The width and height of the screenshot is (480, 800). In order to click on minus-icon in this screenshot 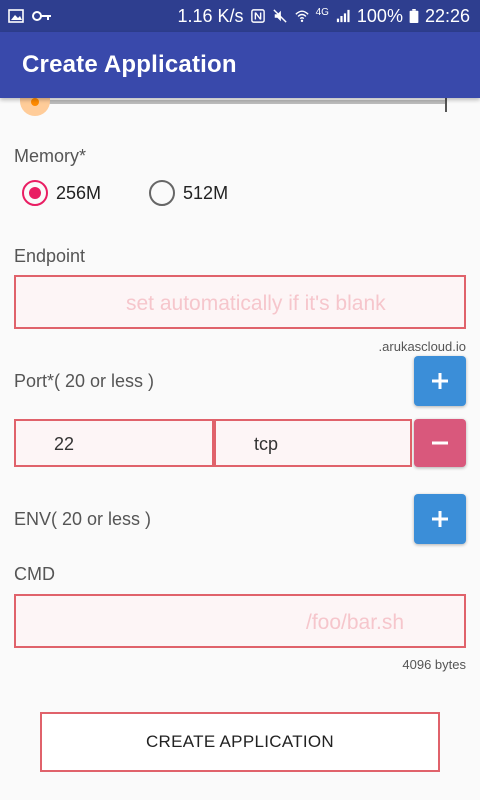, I will do `click(440, 443)`.